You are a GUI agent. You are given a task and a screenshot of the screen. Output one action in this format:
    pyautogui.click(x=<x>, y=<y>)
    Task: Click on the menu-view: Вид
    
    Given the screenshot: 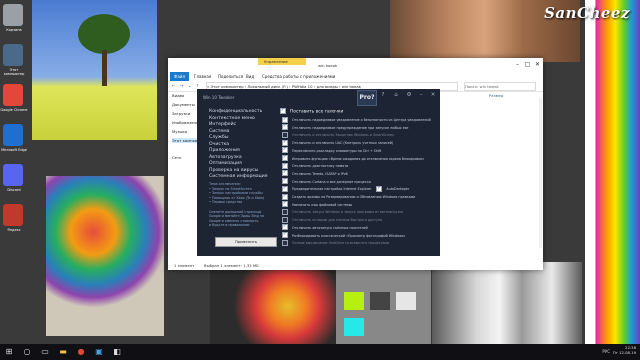 What is the action you would take?
    pyautogui.click(x=250, y=76)
    